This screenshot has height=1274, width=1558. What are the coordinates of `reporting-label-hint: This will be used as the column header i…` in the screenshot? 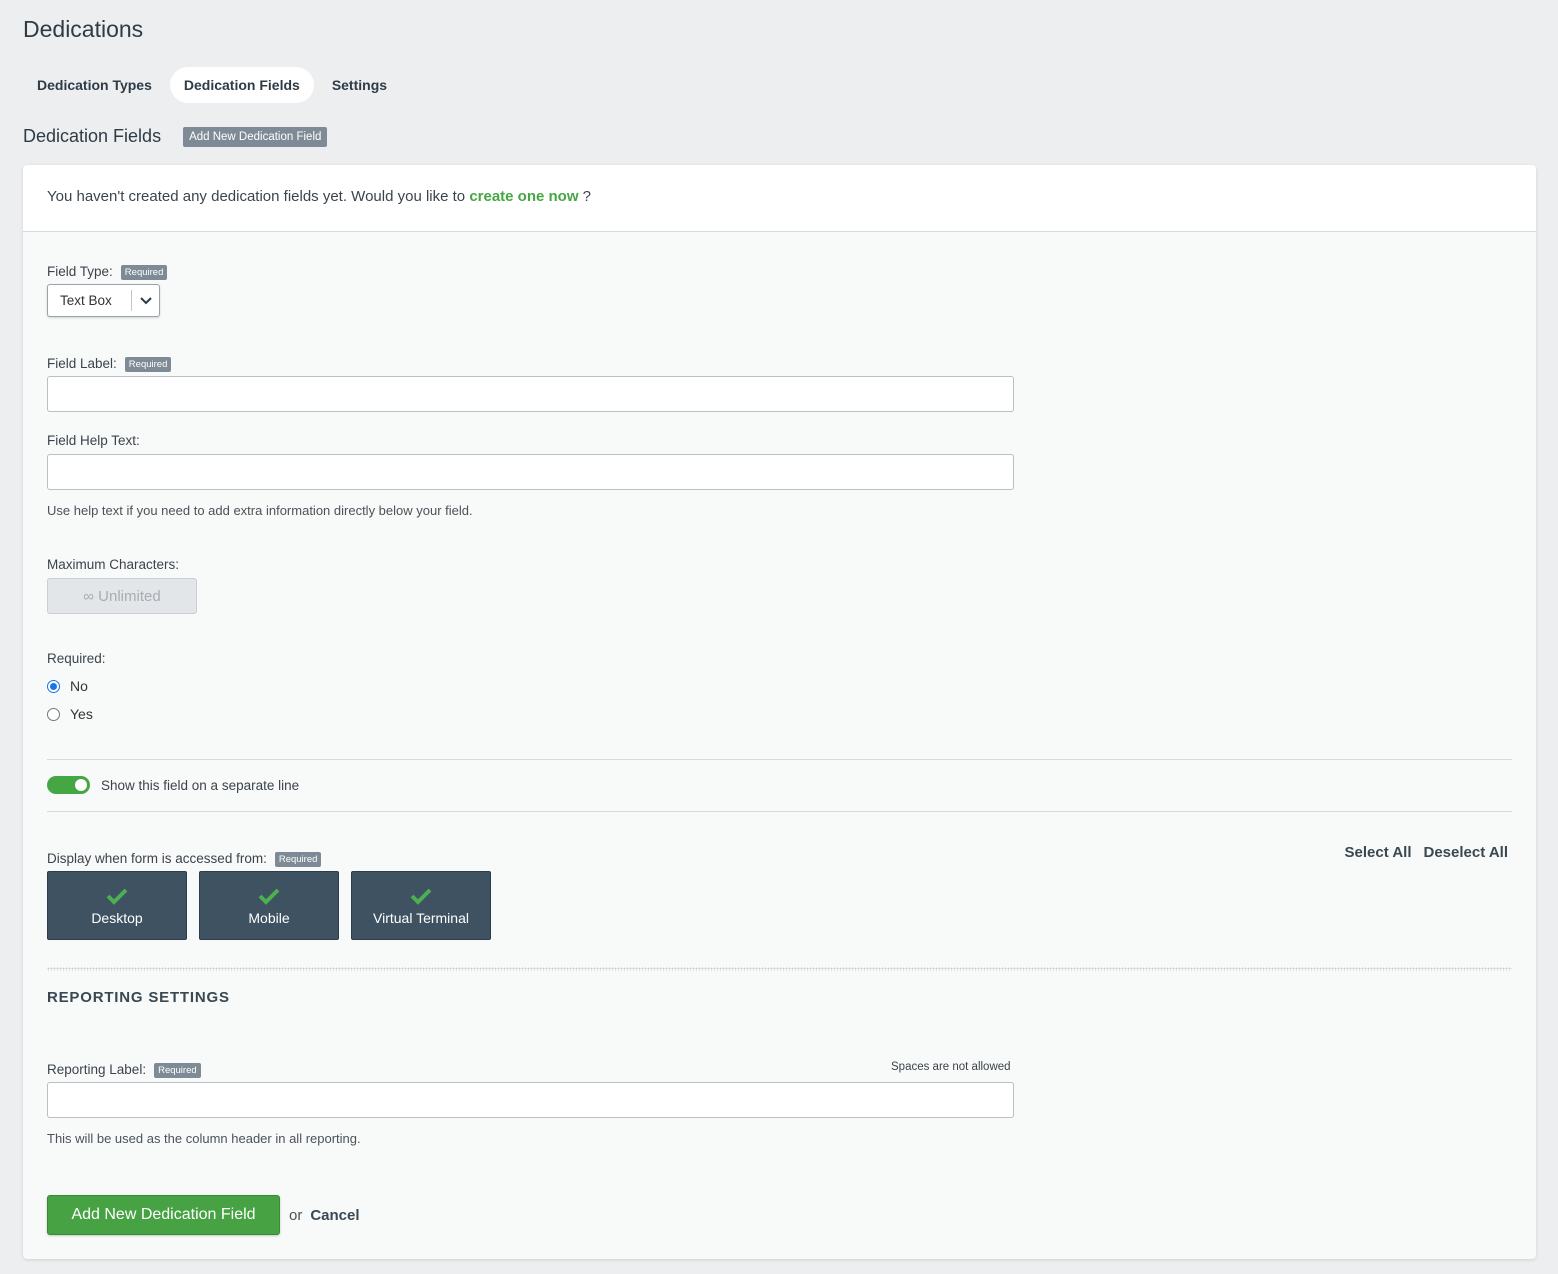 It's located at (204, 1138).